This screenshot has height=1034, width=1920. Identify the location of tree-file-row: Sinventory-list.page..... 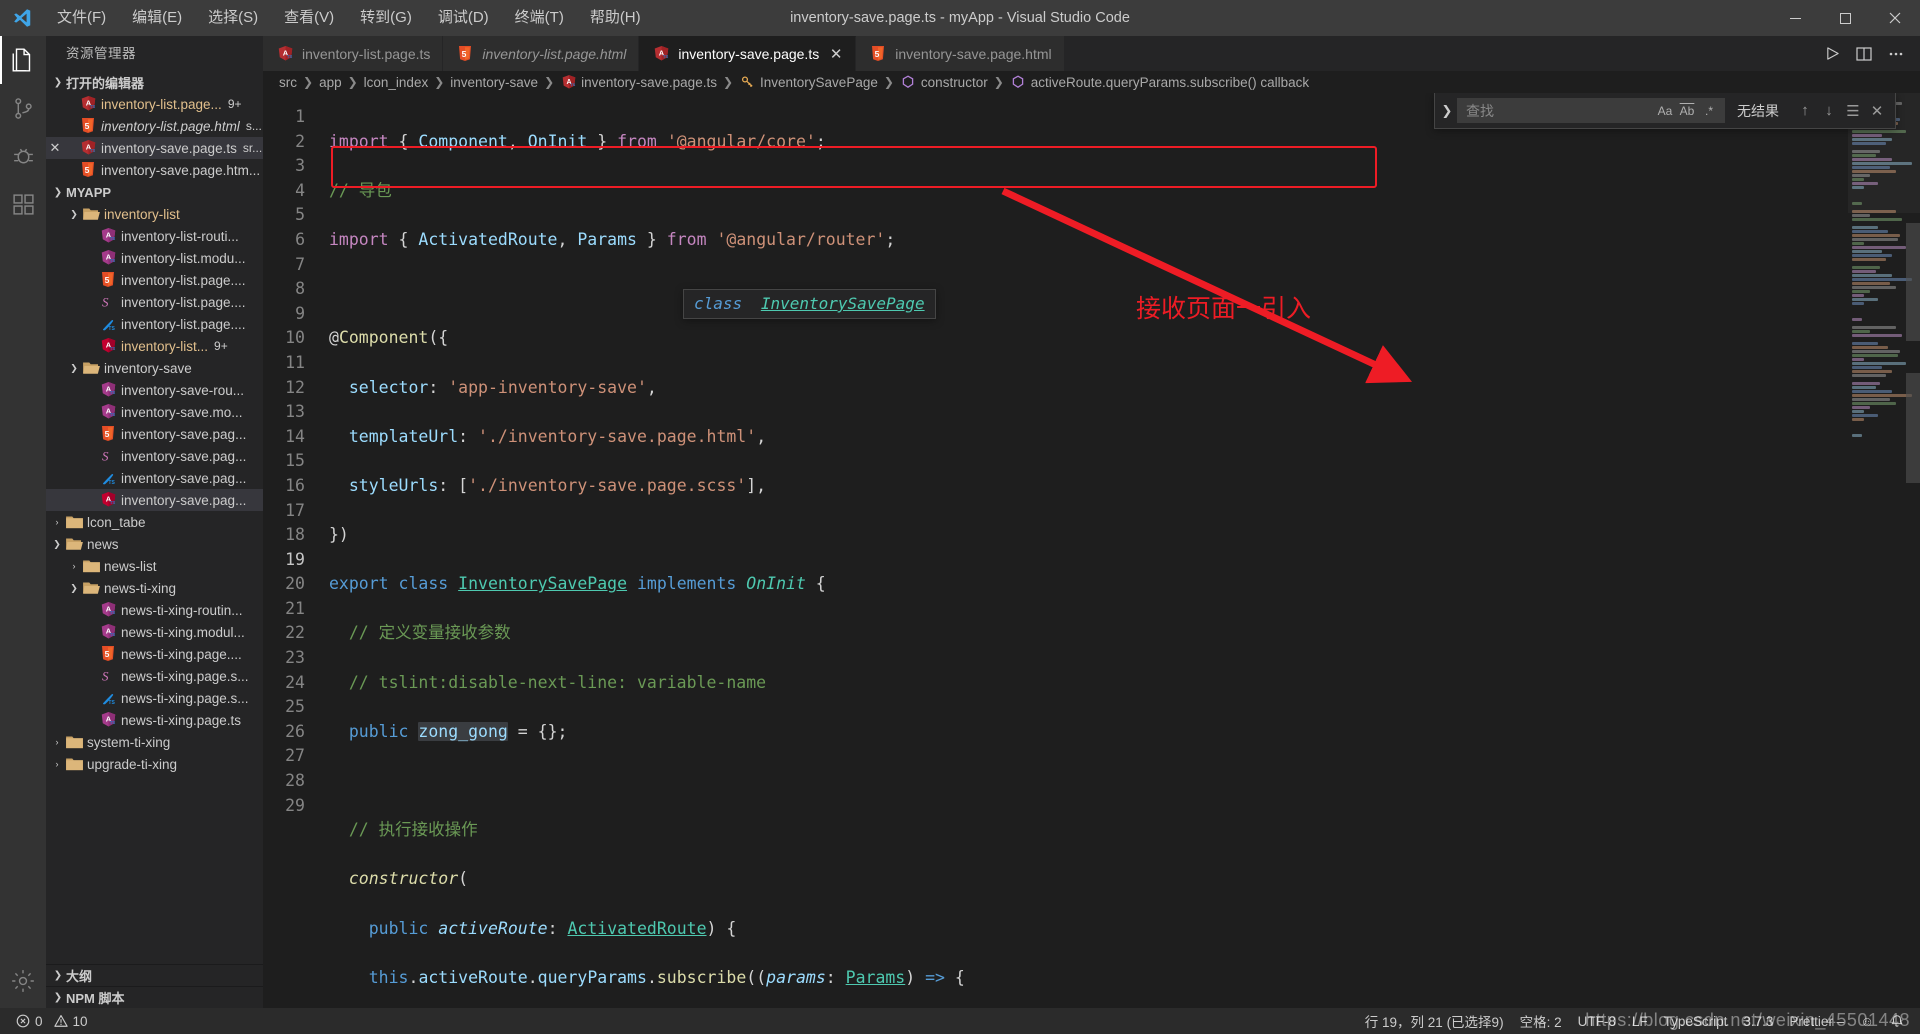
(154, 302).